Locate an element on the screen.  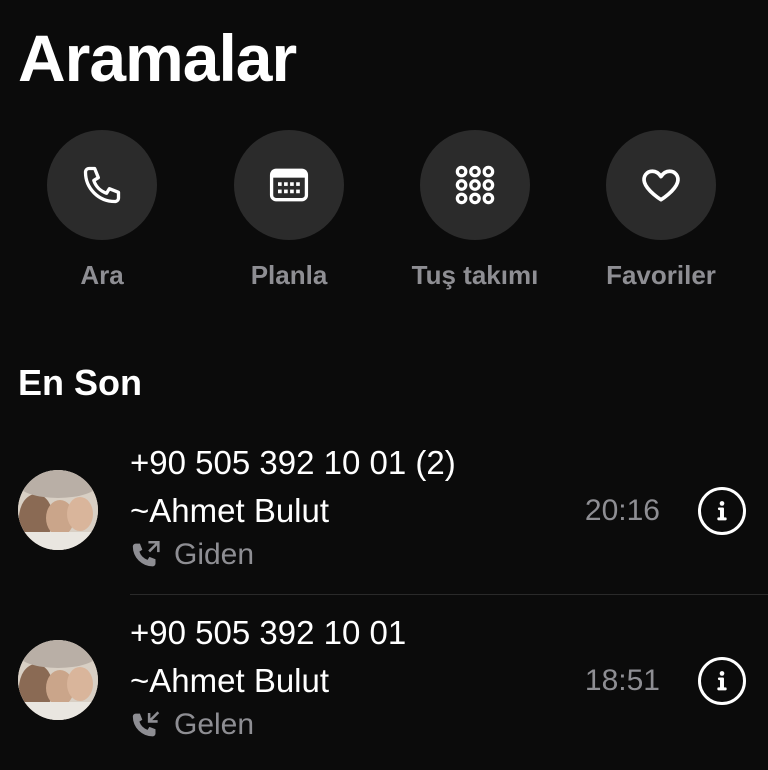
phone-icon is located at coordinates (102, 185).